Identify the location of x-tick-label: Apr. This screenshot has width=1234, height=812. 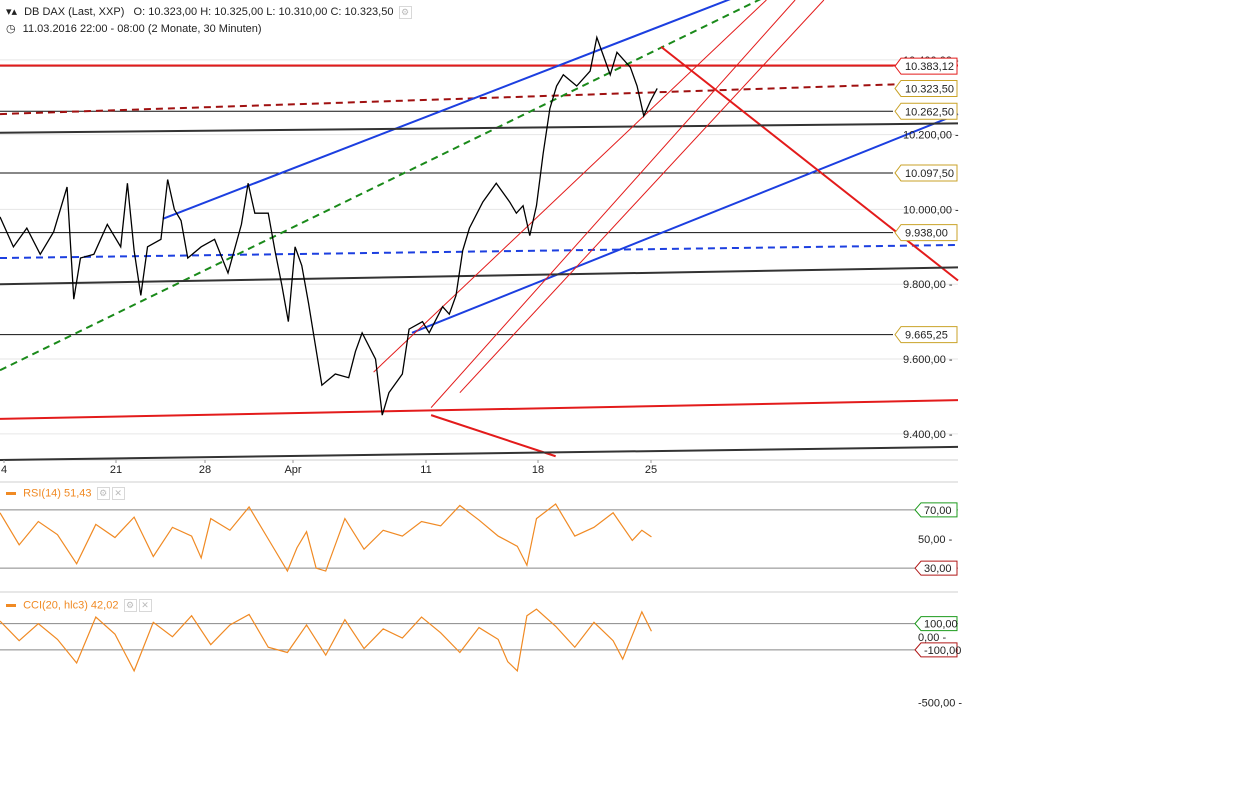
(292, 470).